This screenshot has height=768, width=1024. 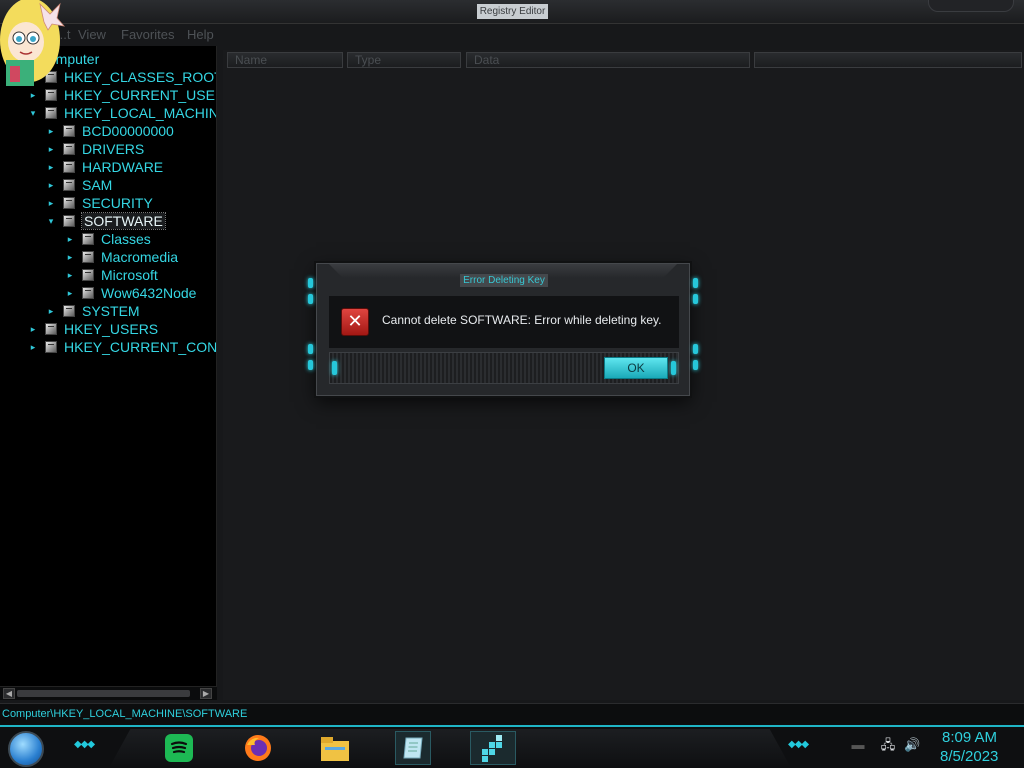 I want to click on tree-item: ▾ HKEY_LOCAL_MACHINE, so click(x=122, y=113).